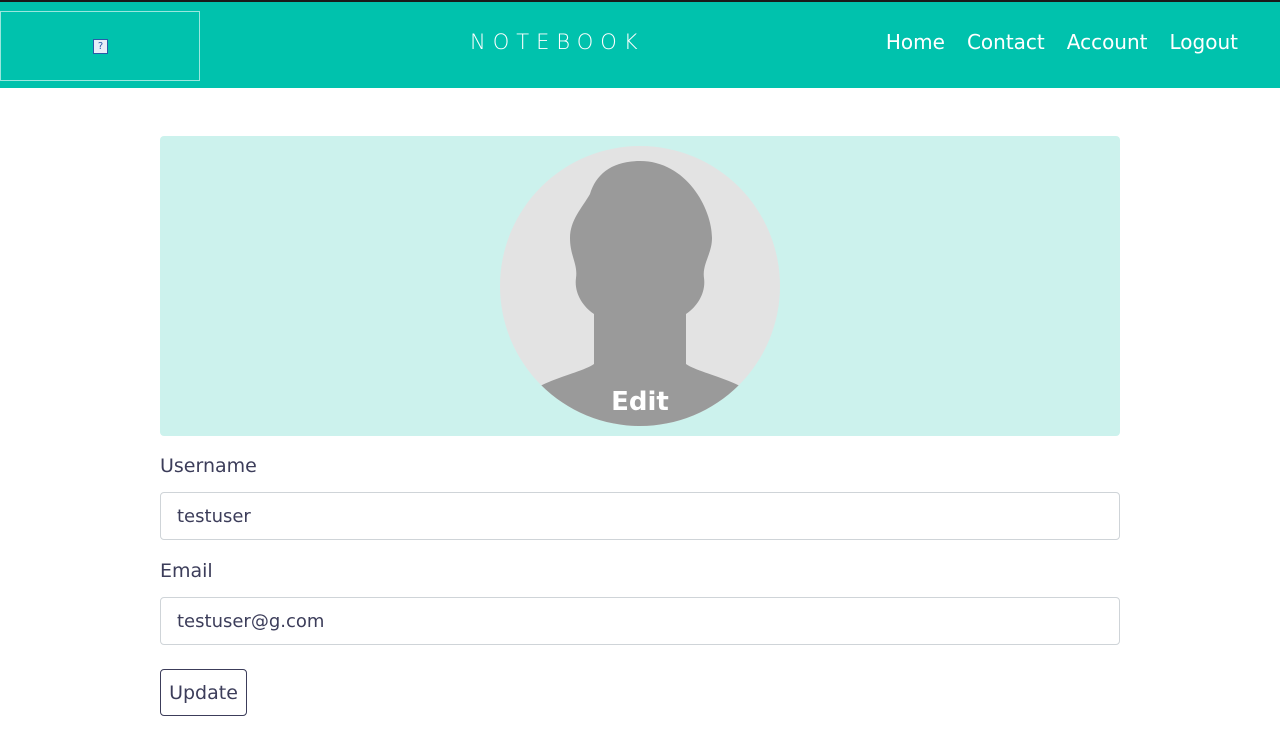 The image size is (1280, 739). I want to click on navbar: ? NOTEBOOK Home Contact Account Logout, so click(640, 44).